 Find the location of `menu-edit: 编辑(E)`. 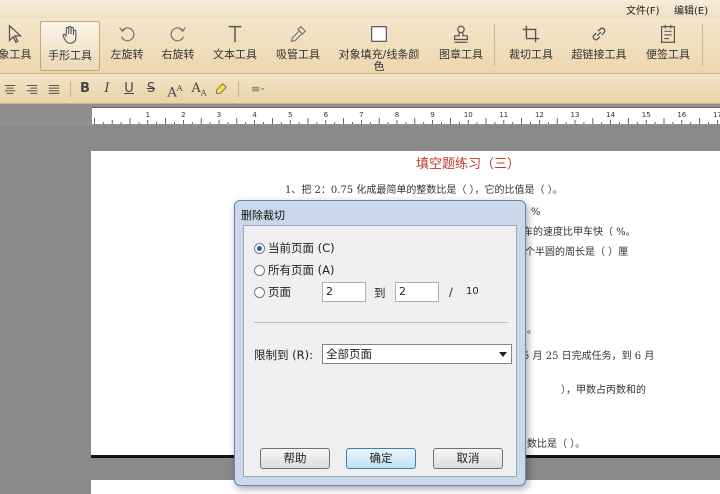

menu-edit: 编辑(E) is located at coordinates (691, 9).